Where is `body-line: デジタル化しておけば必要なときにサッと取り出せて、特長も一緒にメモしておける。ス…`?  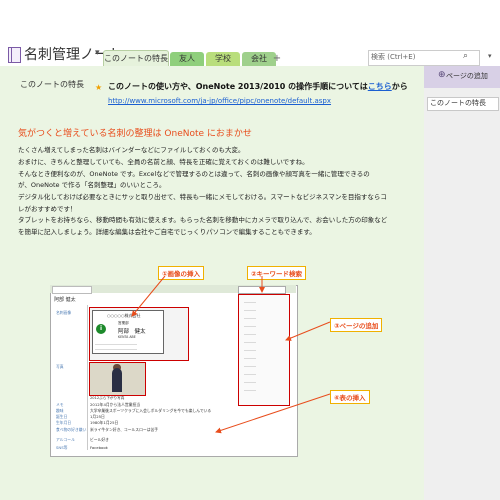
body-line: デジタル化しておけば必要なときにサッと取り出せて、特長も一緒にメモしておける。ス… is located at coordinates (202, 197).